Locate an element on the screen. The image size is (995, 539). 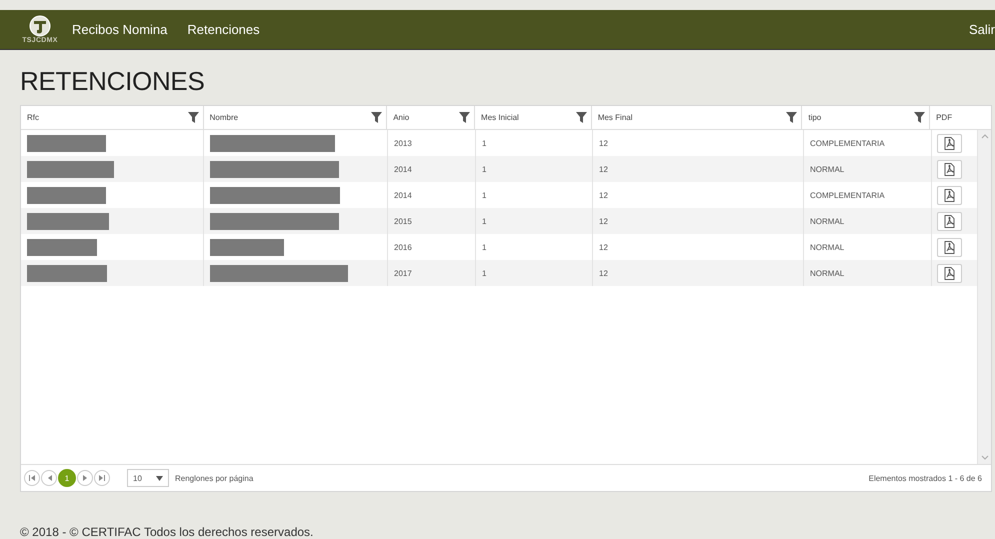
first-page-button is located at coordinates (32, 478).